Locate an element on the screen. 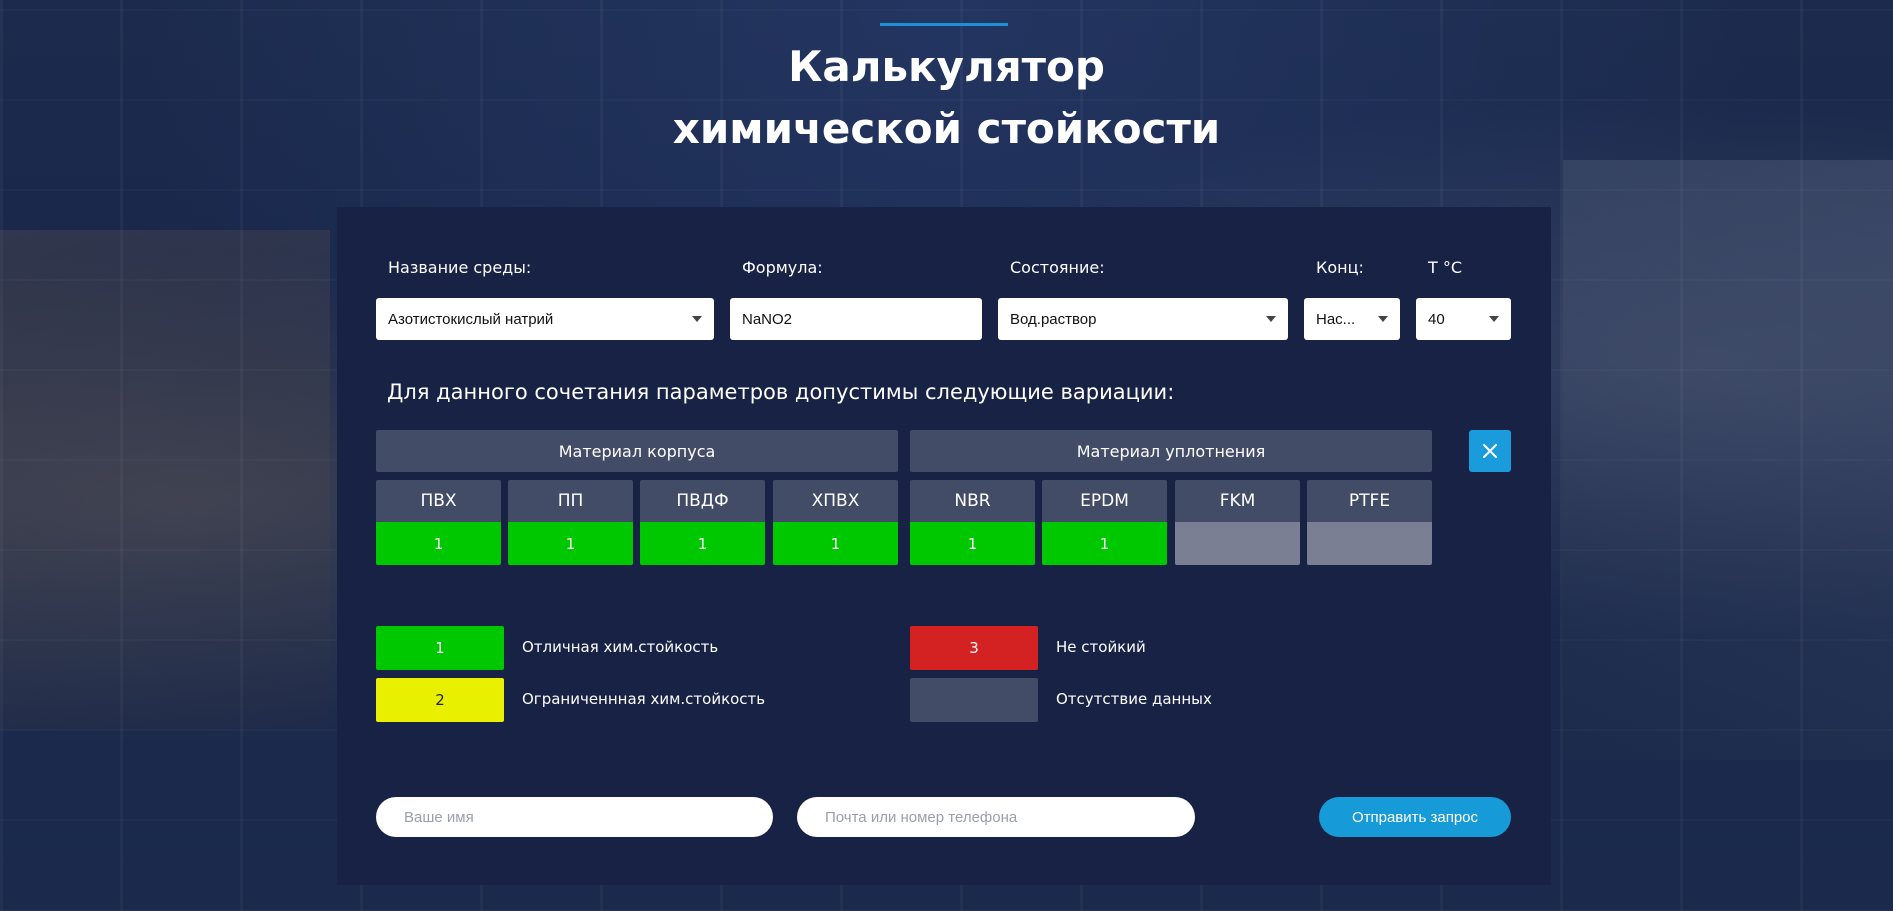  page-title: Калькулятор химической стойкости is located at coordinates (946, 98).